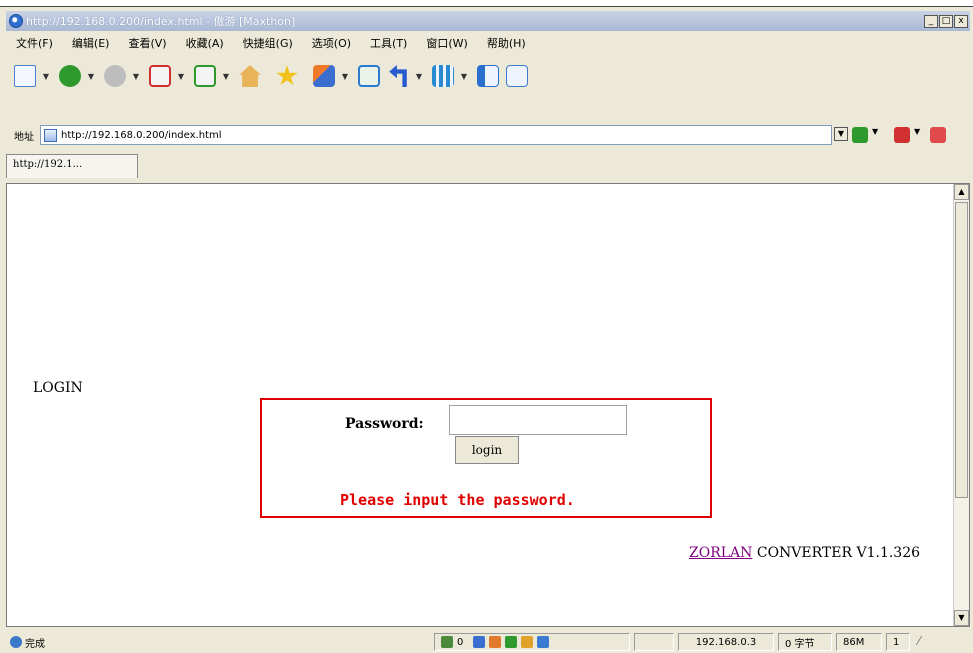 This screenshot has width=973, height=653. I want to click on brand-link: ZORLAN, so click(720, 553).